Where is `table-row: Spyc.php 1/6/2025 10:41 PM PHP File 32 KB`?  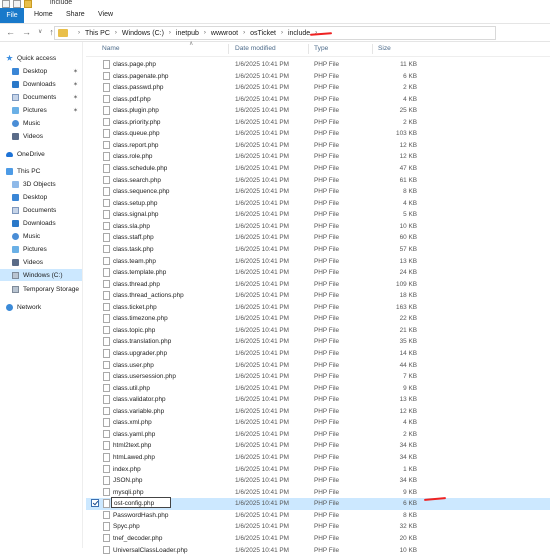
table-row: Spyc.php 1/6/2025 10:41 PM PHP File 32 KB is located at coordinates (318, 527).